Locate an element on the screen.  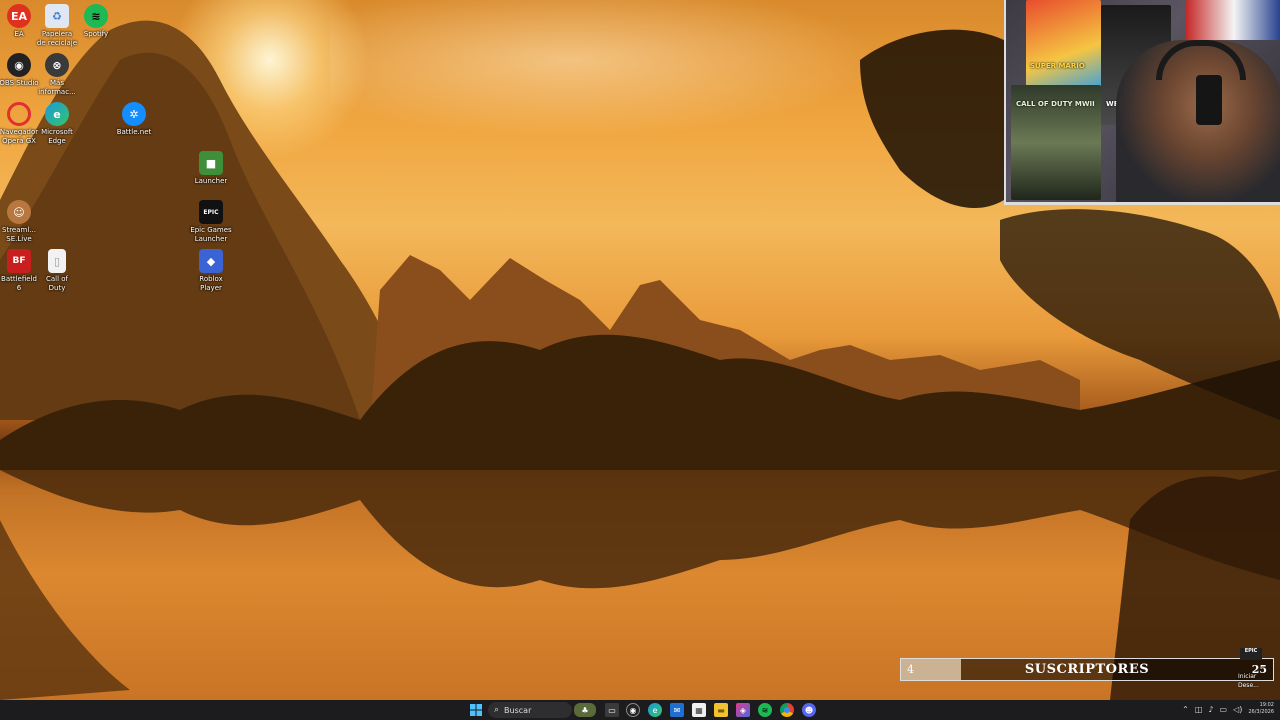
spotify-taskbar-icon: ≋ is located at coordinates (765, 710).